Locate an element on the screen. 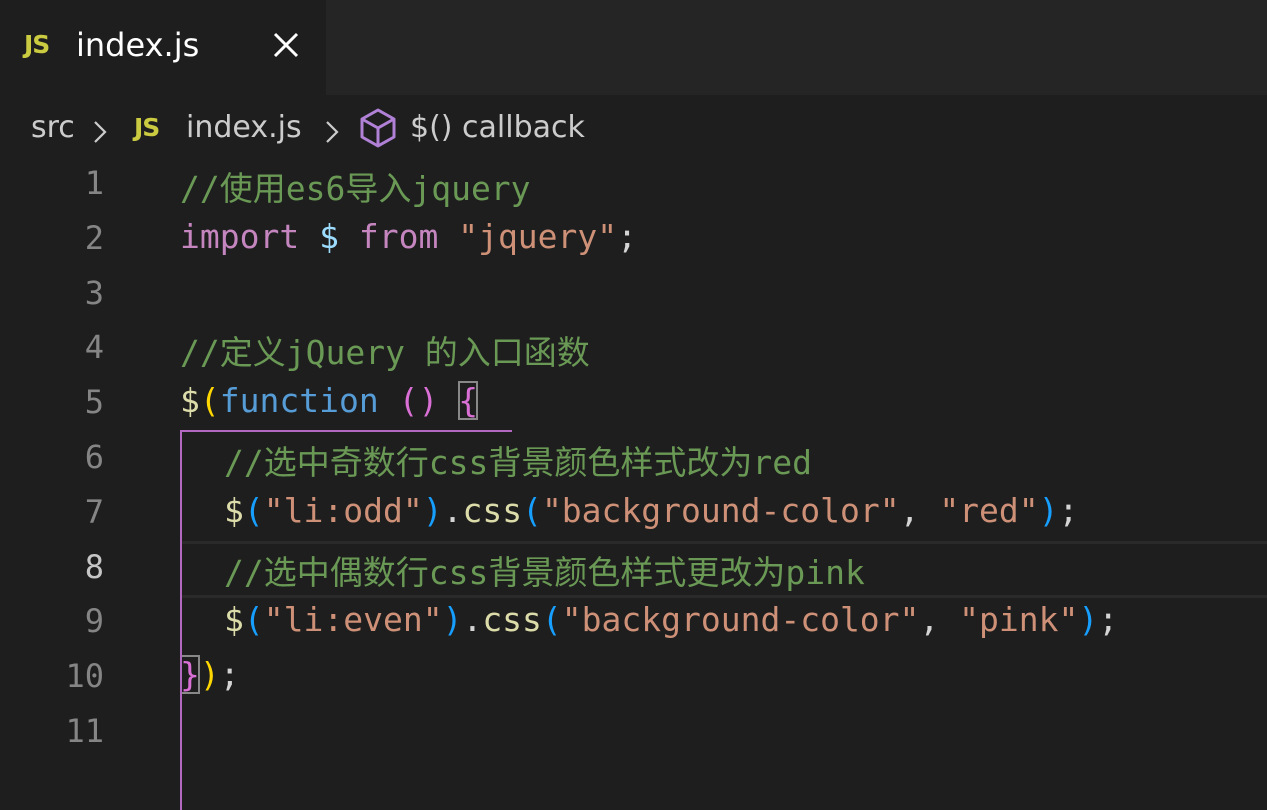 The image size is (1267, 810). line-number: 4 is located at coordinates (94, 347).